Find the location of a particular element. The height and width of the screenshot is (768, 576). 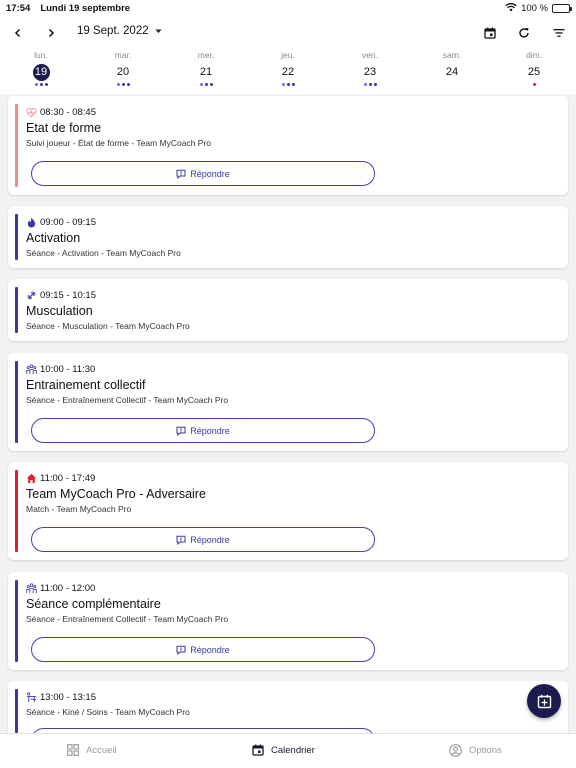

event-subtitle: Séance - Kiné / Soins - Team MyCoach Pro is located at coordinates (108, 712).